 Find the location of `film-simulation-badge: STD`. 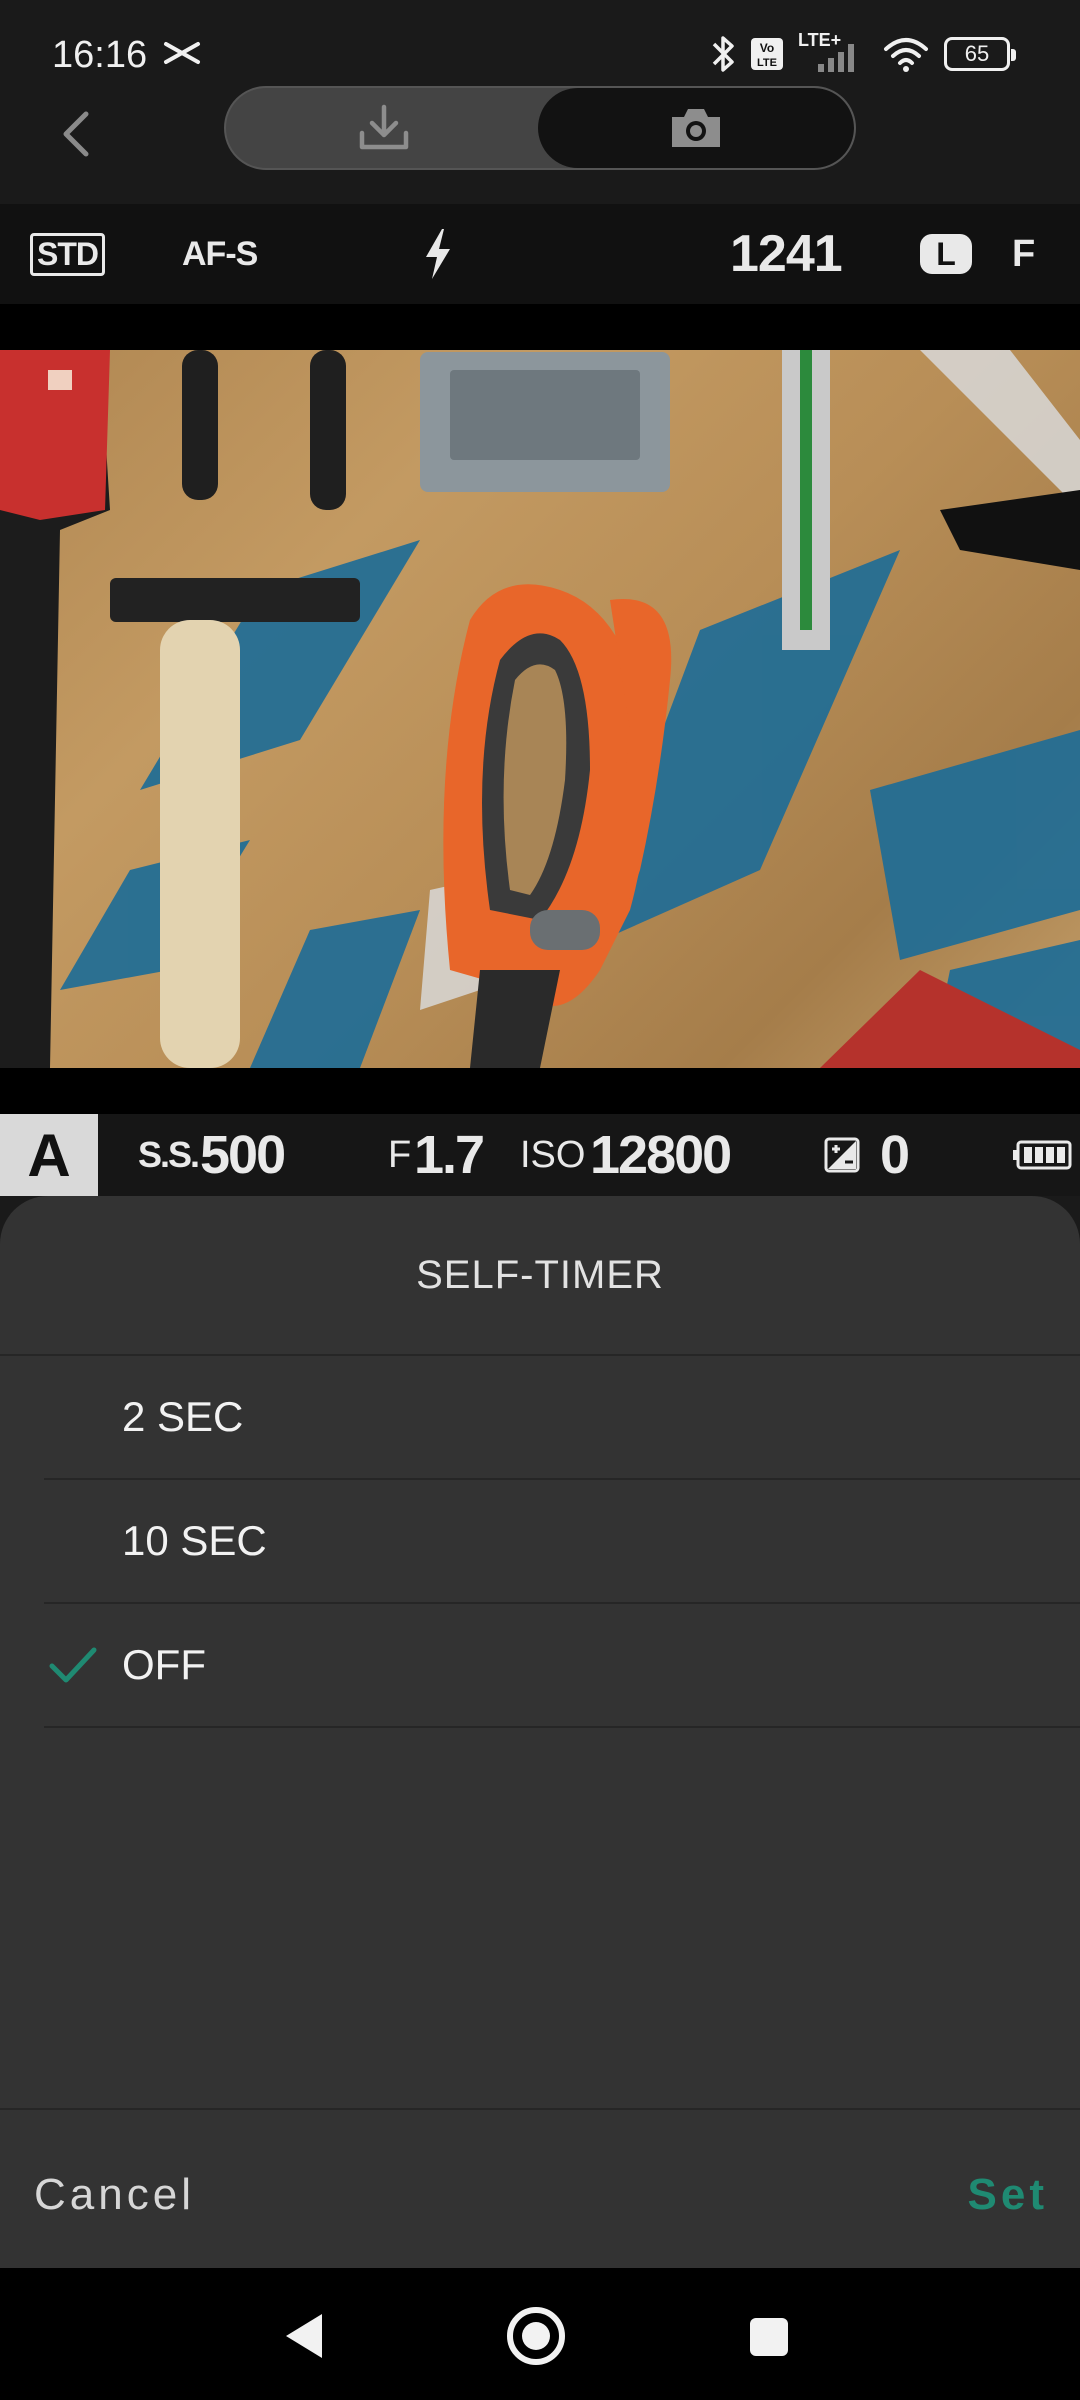

film-simulation-badge: STD is located at coordinates (67, 254).